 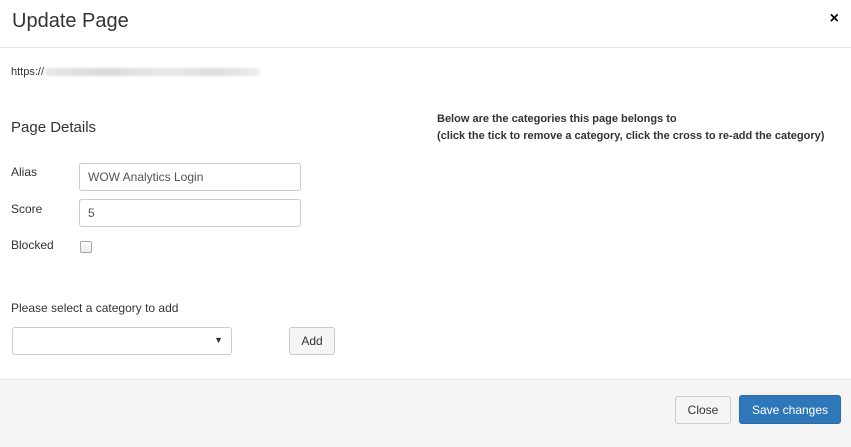 What do you see at coordinates (32, 245) in the screenshot?
I see `blocked-label: Blocked` at bounding box center [32, 245].